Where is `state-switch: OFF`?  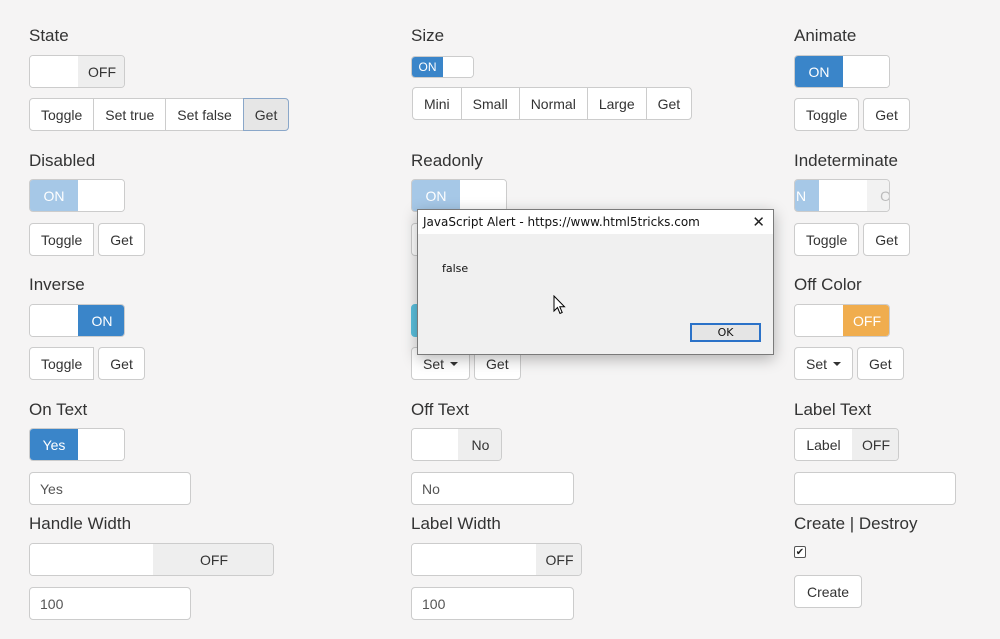
state-switch: OFF is located at coordinates (77, 71).